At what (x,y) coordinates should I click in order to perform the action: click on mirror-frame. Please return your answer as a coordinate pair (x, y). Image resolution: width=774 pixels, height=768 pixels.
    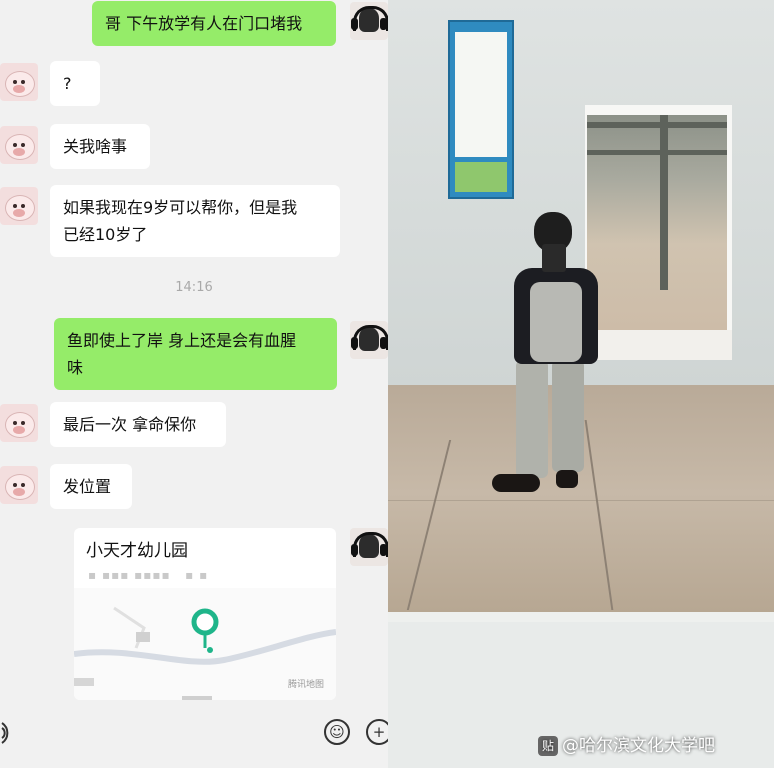
    Looking at the image, I should click on (581, 617).